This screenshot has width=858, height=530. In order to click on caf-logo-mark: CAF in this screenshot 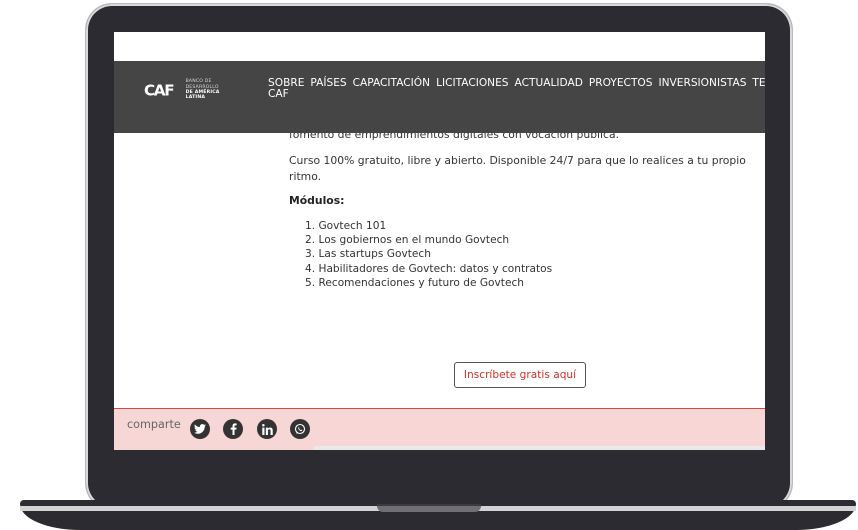, I will do `click(160, 90)`.